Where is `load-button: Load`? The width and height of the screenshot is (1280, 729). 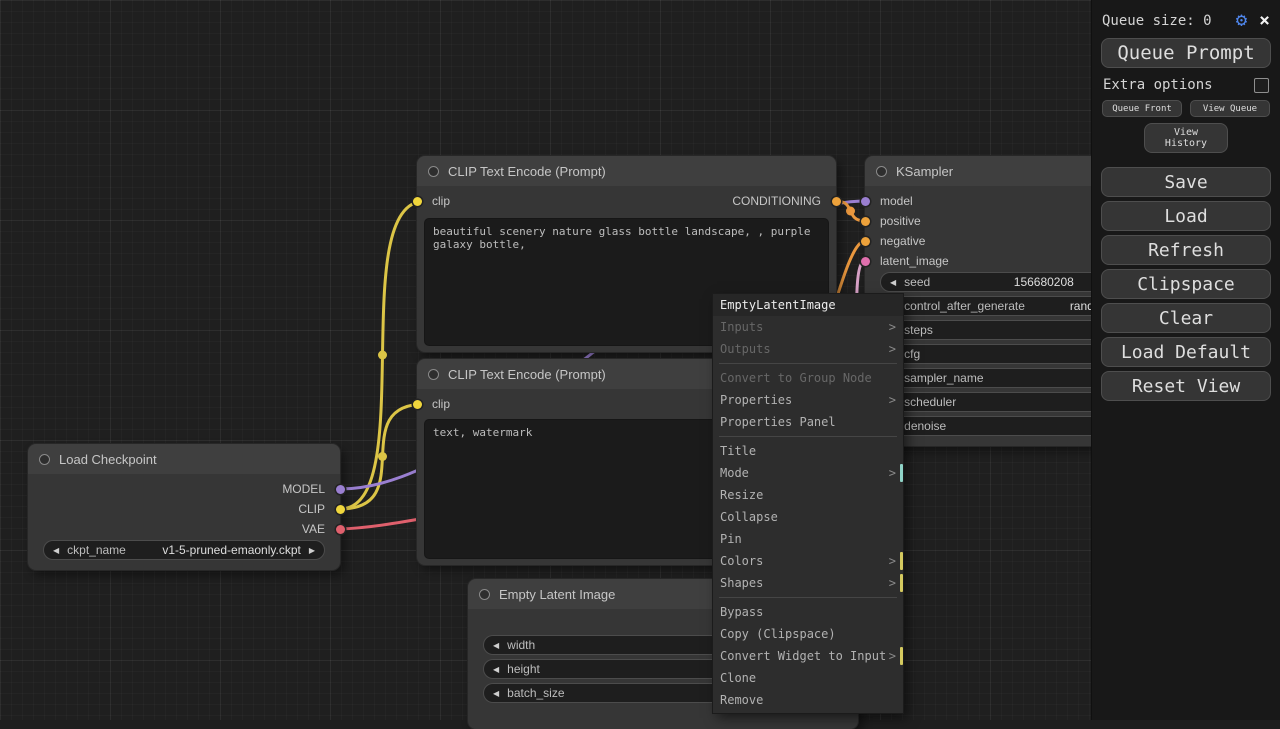
load-button: Load is located at coordinates (1186, 216).